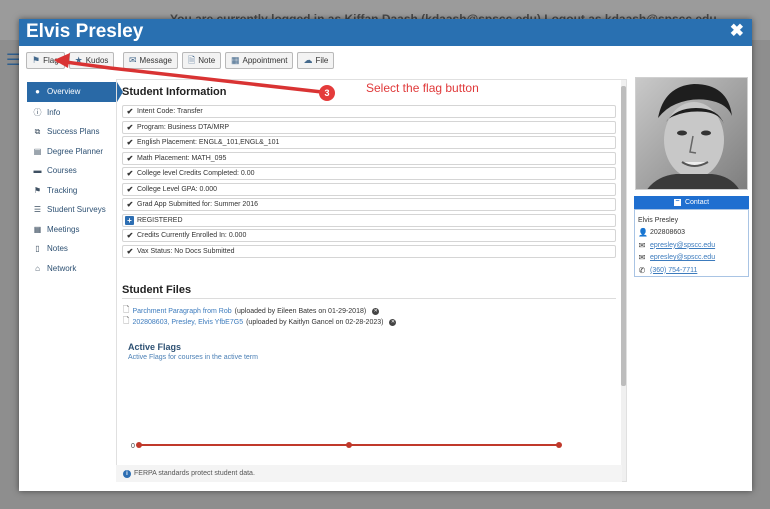  What do you see at coordinates (422, 88) in the screenshot?
I see `annotation-text: Select the flag button` at bounding box center [422, 88].